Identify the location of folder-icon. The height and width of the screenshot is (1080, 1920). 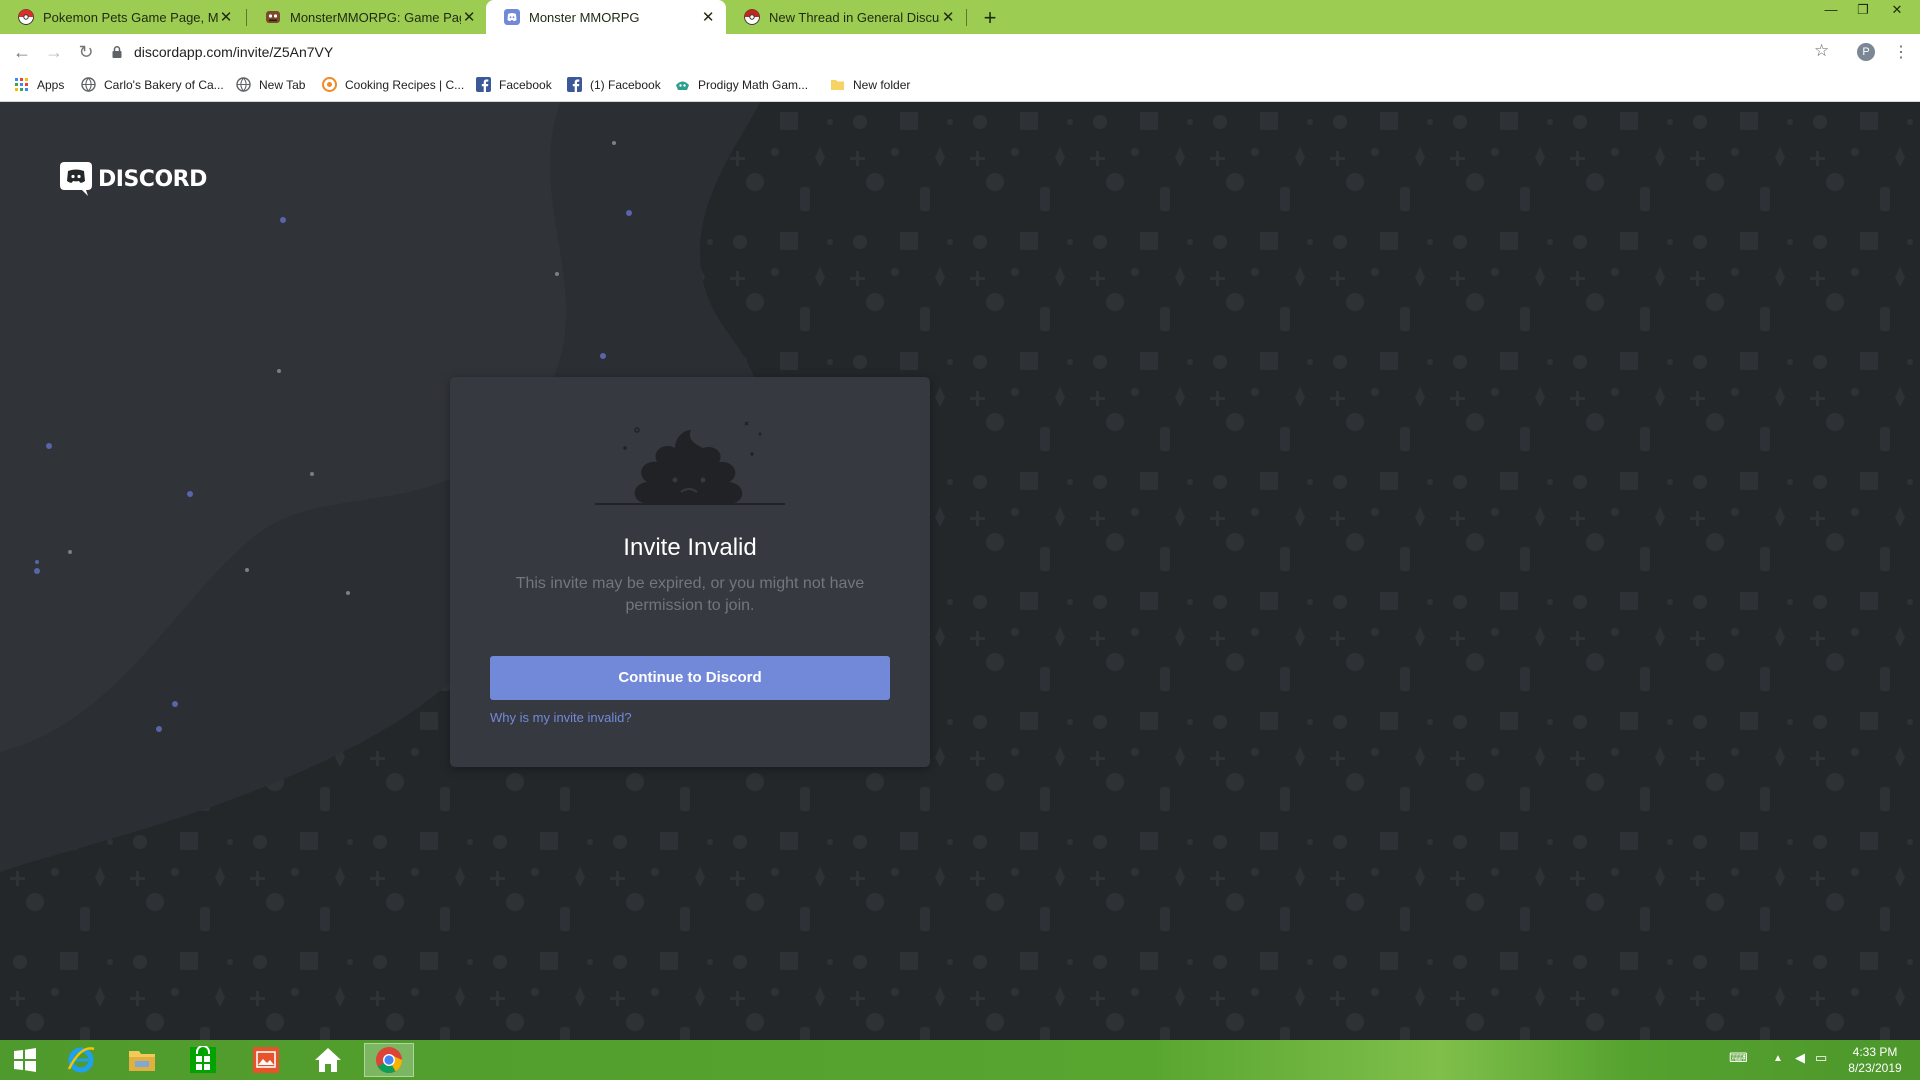
(837, 85).